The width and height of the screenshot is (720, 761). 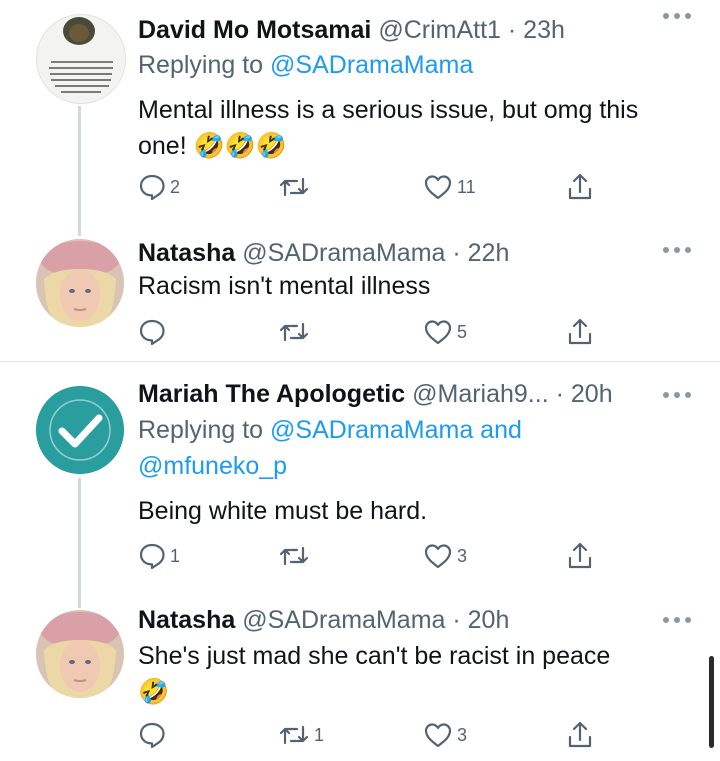 I want to click on tweet-header: David Mo Motsamai @CrimAtt1 · 23h, so click(x=394, y=30).